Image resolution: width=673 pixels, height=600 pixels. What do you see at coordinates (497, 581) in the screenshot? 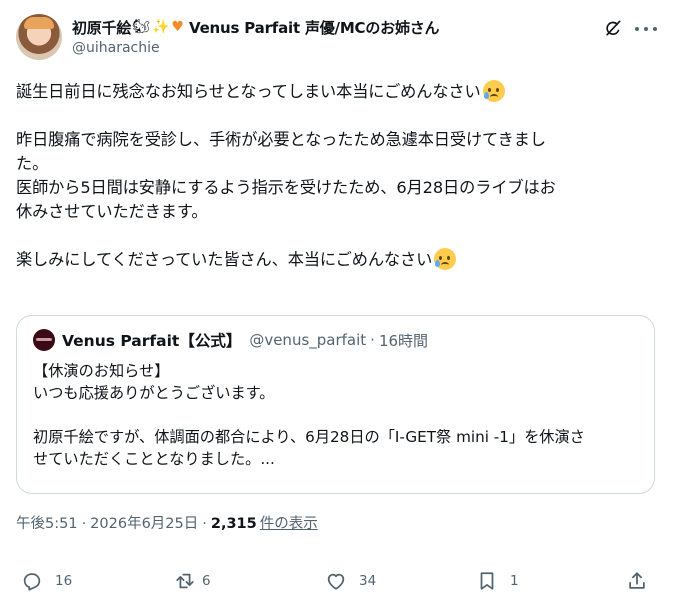
I see `bookmark-button: 1` at bounding box center [497, 581].